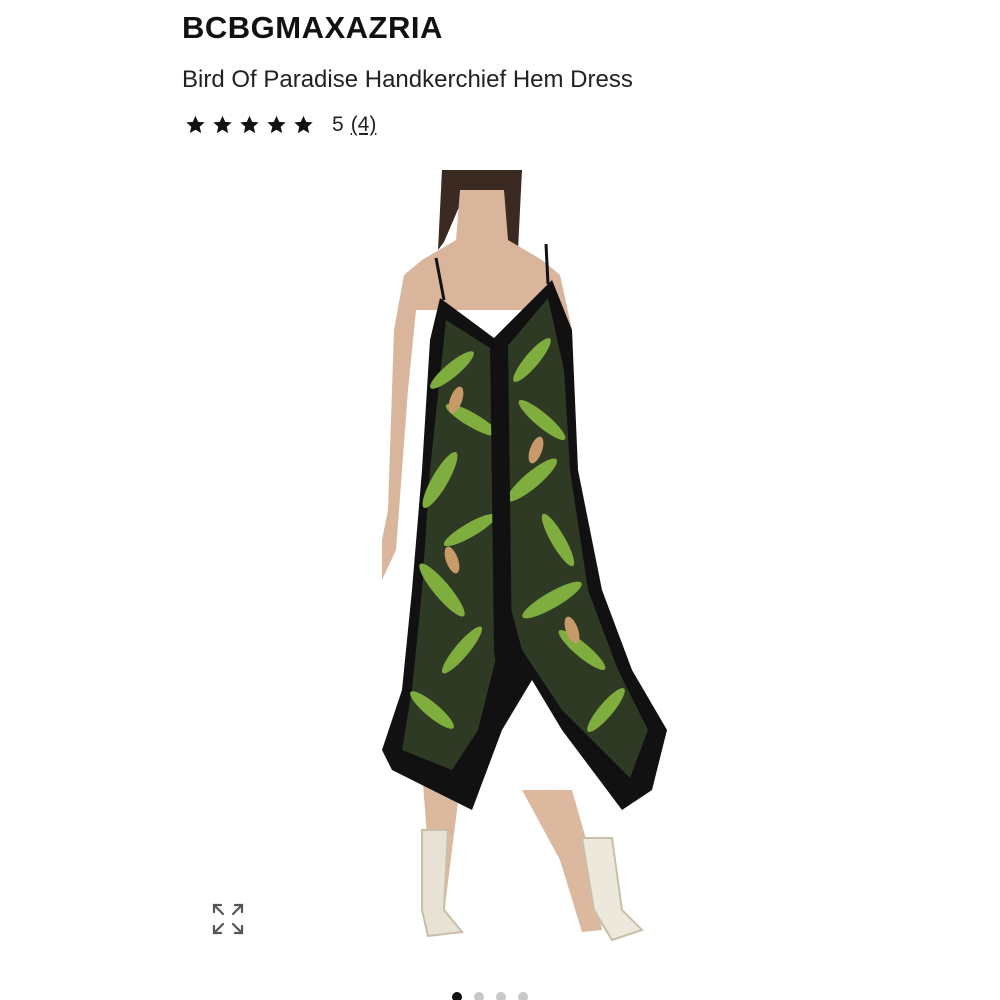 The image size is (1000, 1000). Describe the element at coordinates (364, 125) in the screenshot. I see `review-count-link: (4)` at that location.